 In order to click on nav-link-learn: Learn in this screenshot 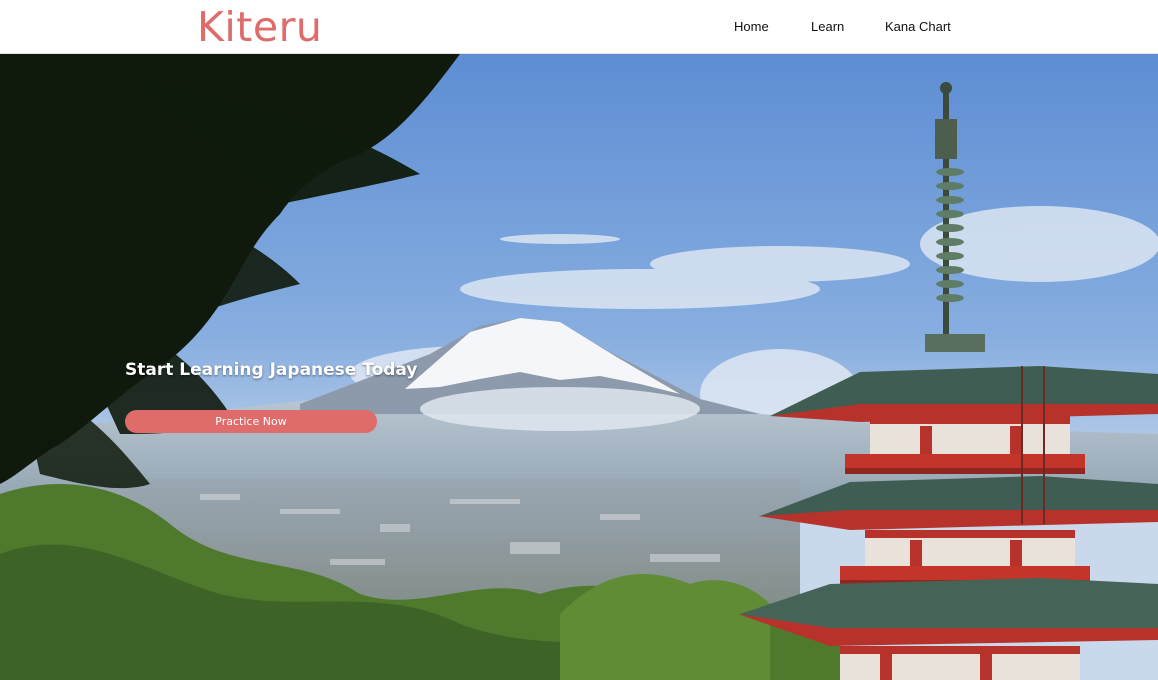, I will do `click(827, 26)`.